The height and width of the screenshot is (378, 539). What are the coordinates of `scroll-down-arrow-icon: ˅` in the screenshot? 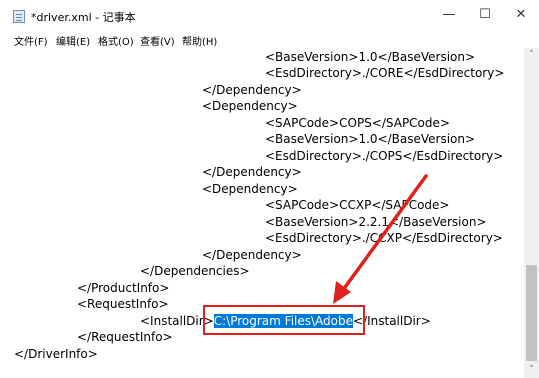 It's located at (531, 370).